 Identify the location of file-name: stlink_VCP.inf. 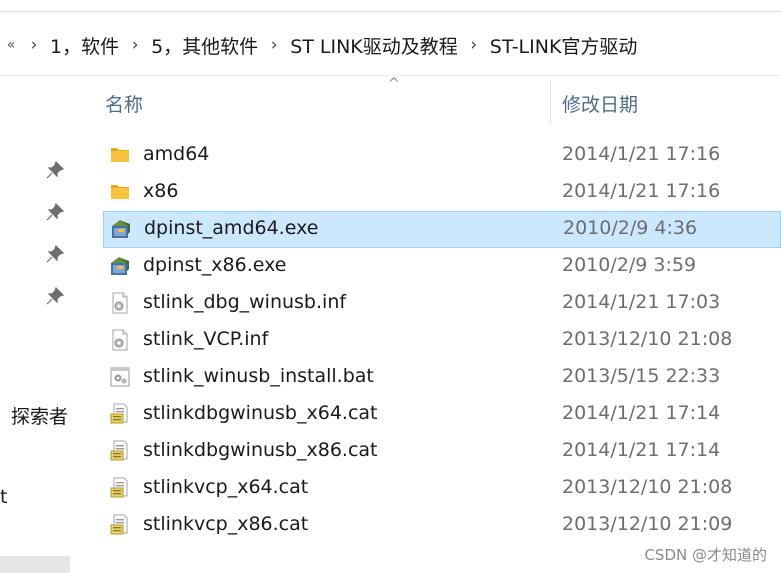
(206, 339).